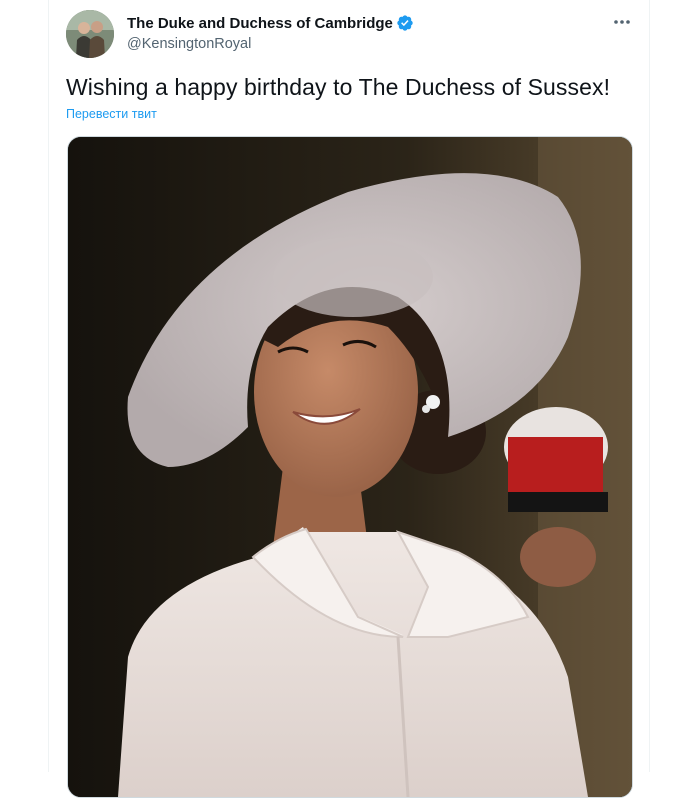 This screenshot has height=798, width=673. Describe the element at coordinates (405, 23) in the screenshot. I see `verified-badge-icon` at that location.